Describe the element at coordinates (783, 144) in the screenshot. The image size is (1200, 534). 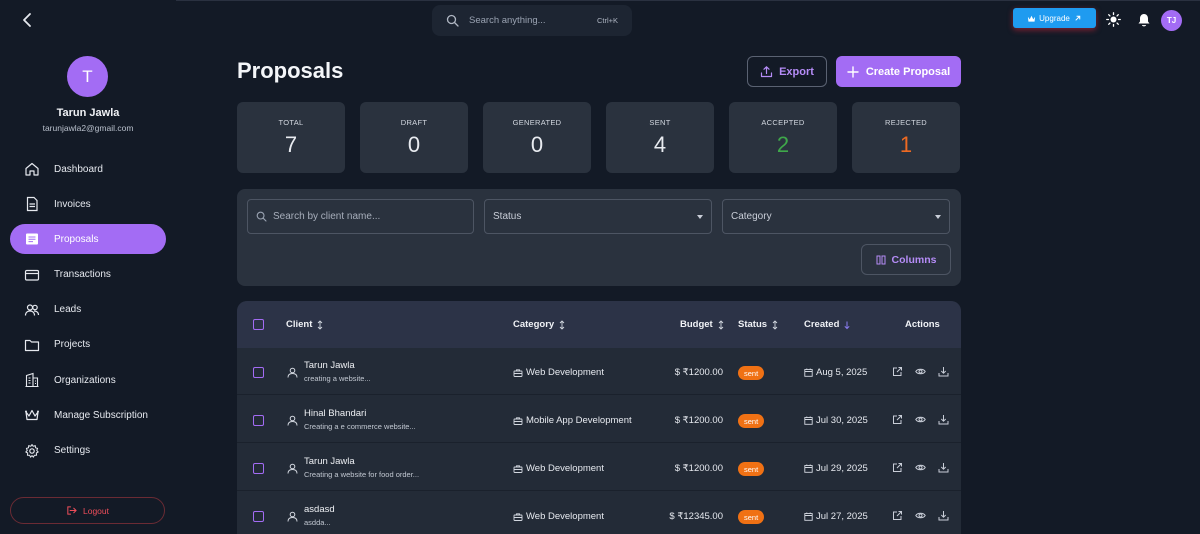
I see `stat-value: 2` at that location.